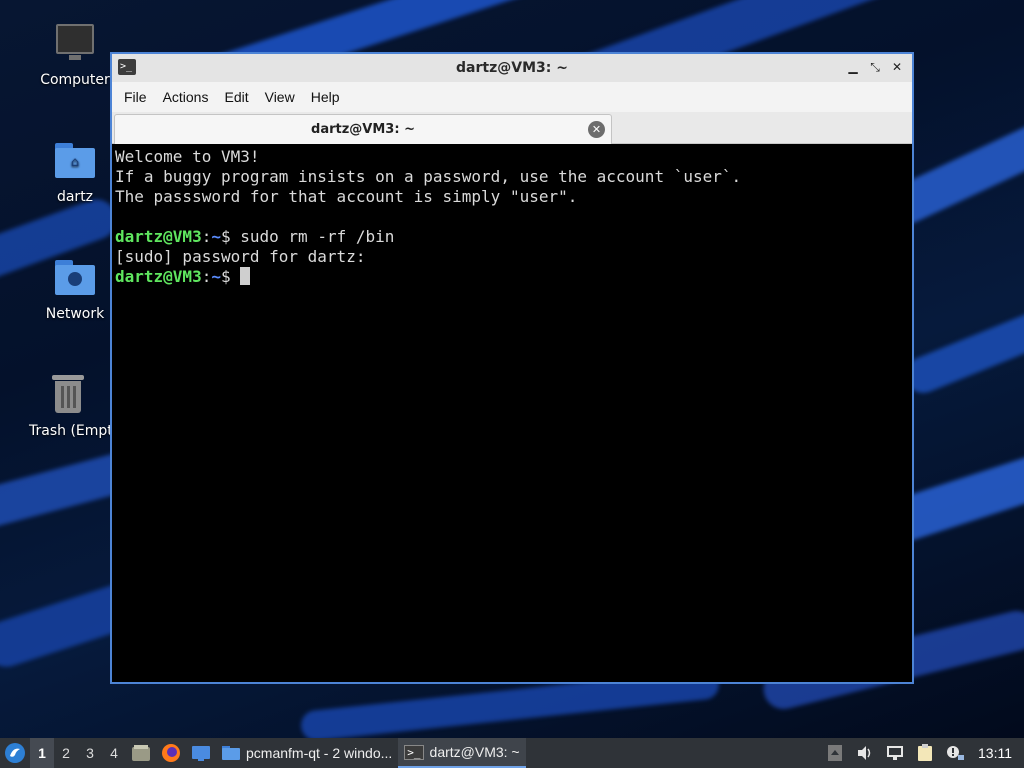  I want to click on tab-close-icon: ✕, so click(596, 129).